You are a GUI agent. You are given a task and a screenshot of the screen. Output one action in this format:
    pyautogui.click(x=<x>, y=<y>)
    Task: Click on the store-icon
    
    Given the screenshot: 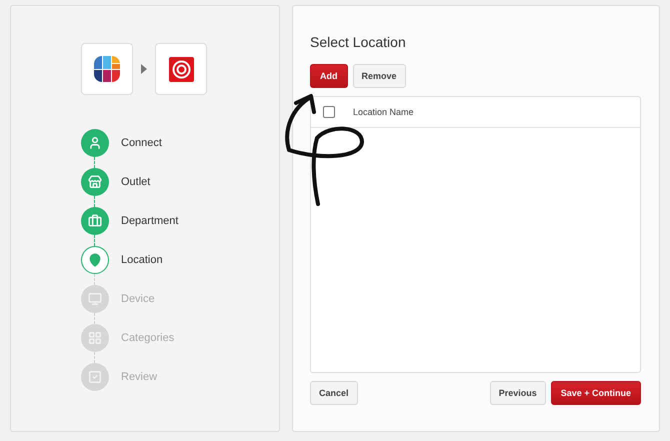 What is the action you would take?
    pyautogui.click(x=95, y=182)
    